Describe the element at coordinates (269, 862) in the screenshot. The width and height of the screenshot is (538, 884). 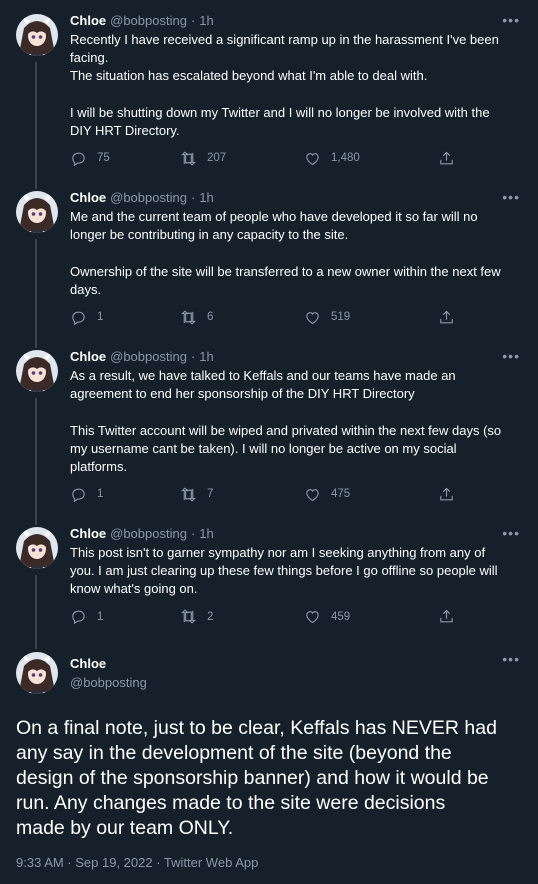
I see `tweet-meta: 9:33 AM · Sep 19, 2022 · Twitter Web App` at that location.